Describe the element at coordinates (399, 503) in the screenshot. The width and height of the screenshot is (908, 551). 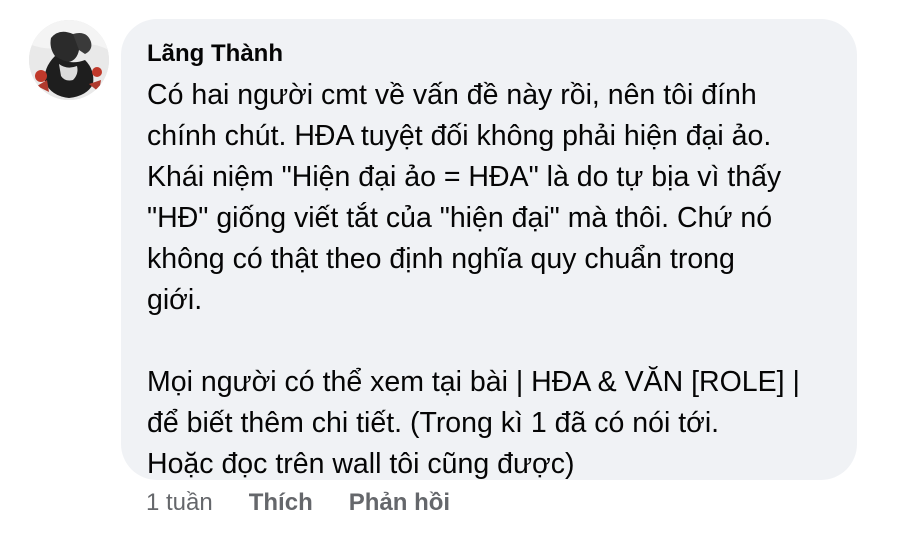
I see `reply-button: Phản hồi` at that location.